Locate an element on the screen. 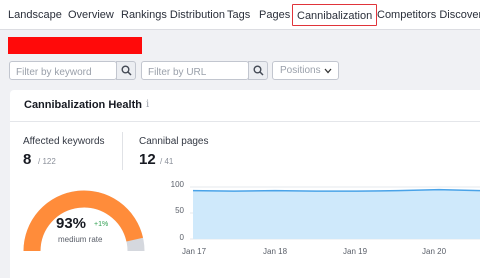 The height and width of the screenshot is (278, 480). x-tick-label: Jan 20 is located at coordinates (434, 251).